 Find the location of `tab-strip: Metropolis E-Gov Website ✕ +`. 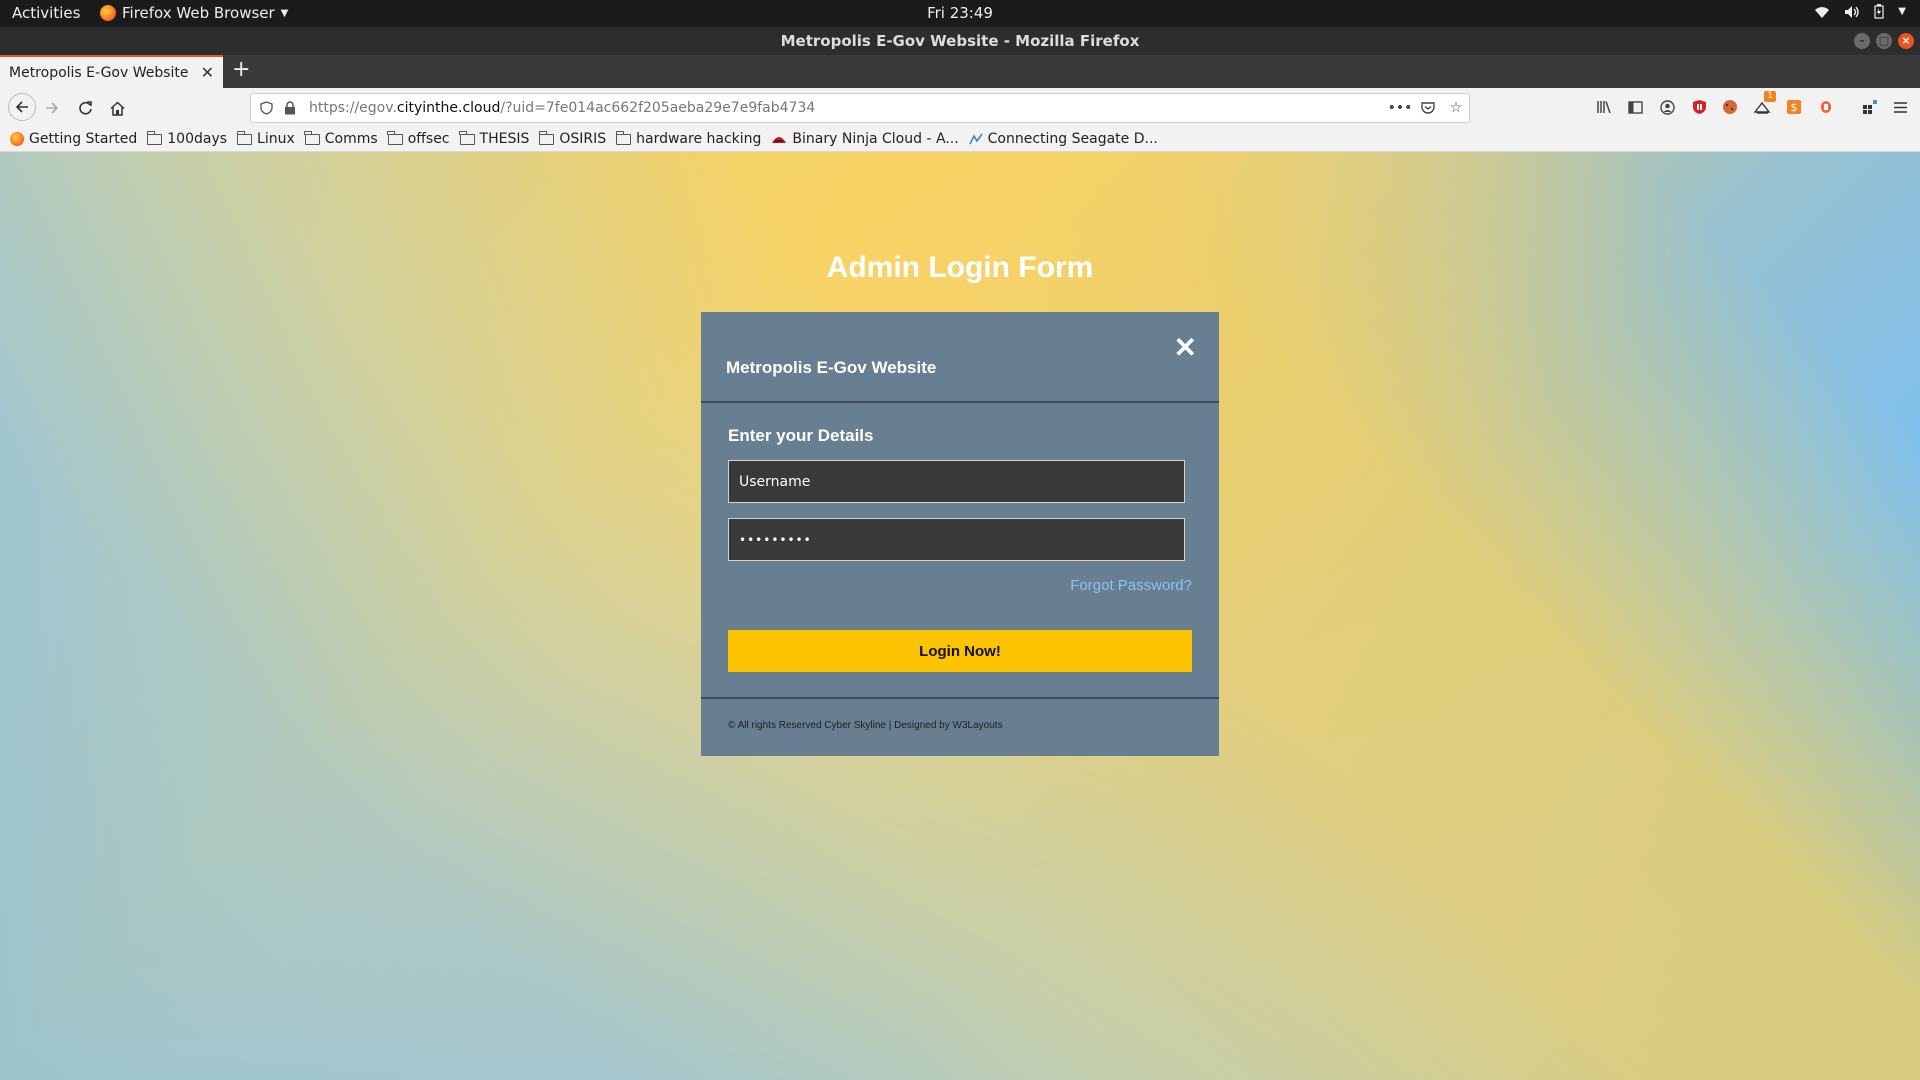

tab-strip: Metropolis E-Gov Website ✕ + is located at coordinates (960, 71).